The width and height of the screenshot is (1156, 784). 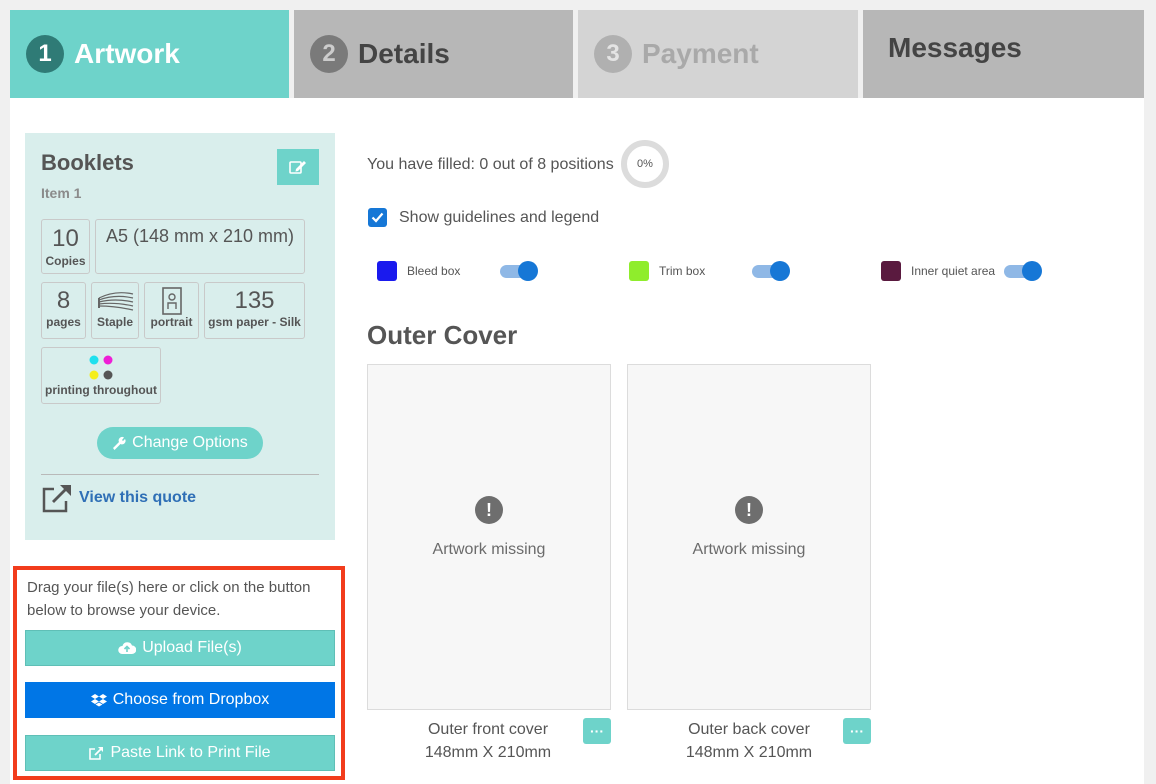 What do you see at coordinates (180, 474) in the screenshot?
I see `summary-divider` at bounding box center [180, 474].